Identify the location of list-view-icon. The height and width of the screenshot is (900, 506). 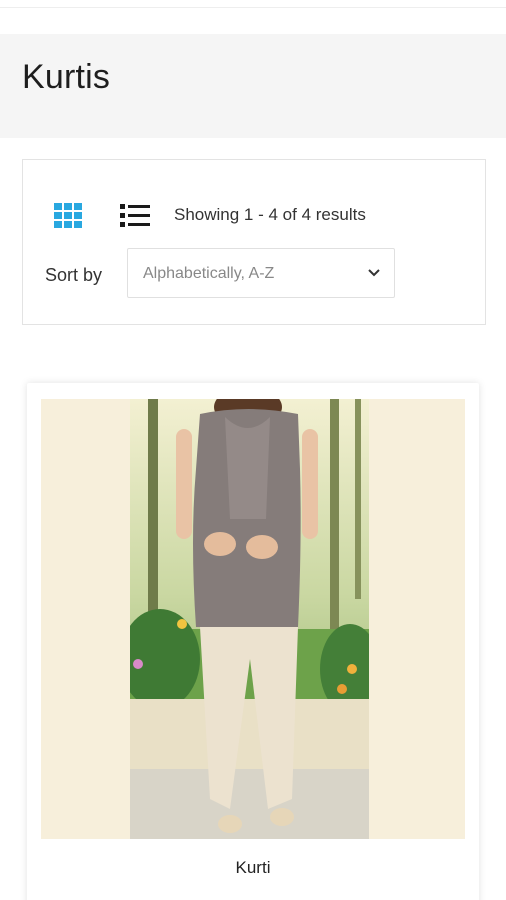
(135, 216).